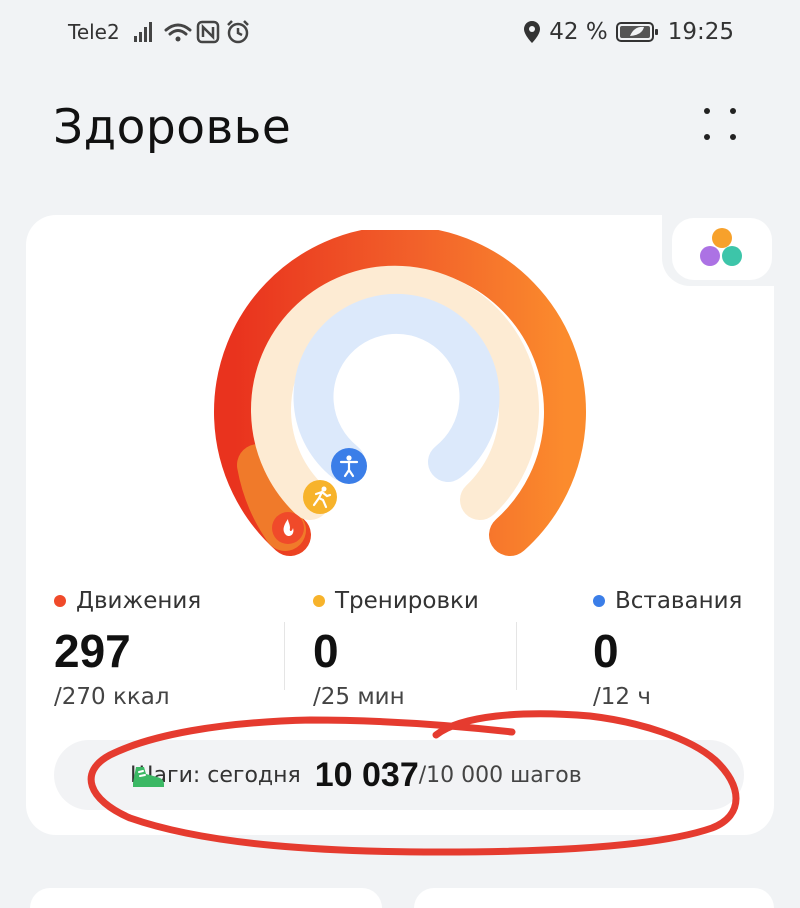 The image size is (800, 908). I want to click on stand-ring-track, so click(396, 387).